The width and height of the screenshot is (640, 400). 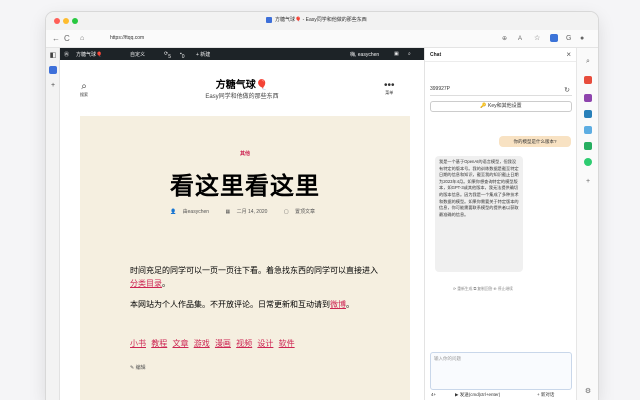 What do you see at coordinates (53, 86) in the screenshot?
I see `new-tab-icon: +` at bounding box center [53, 86].